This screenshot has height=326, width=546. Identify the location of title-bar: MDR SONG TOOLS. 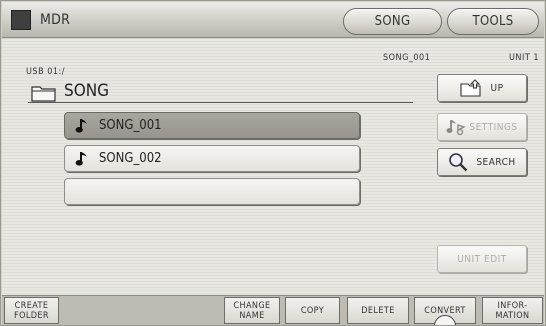
(273, 20).